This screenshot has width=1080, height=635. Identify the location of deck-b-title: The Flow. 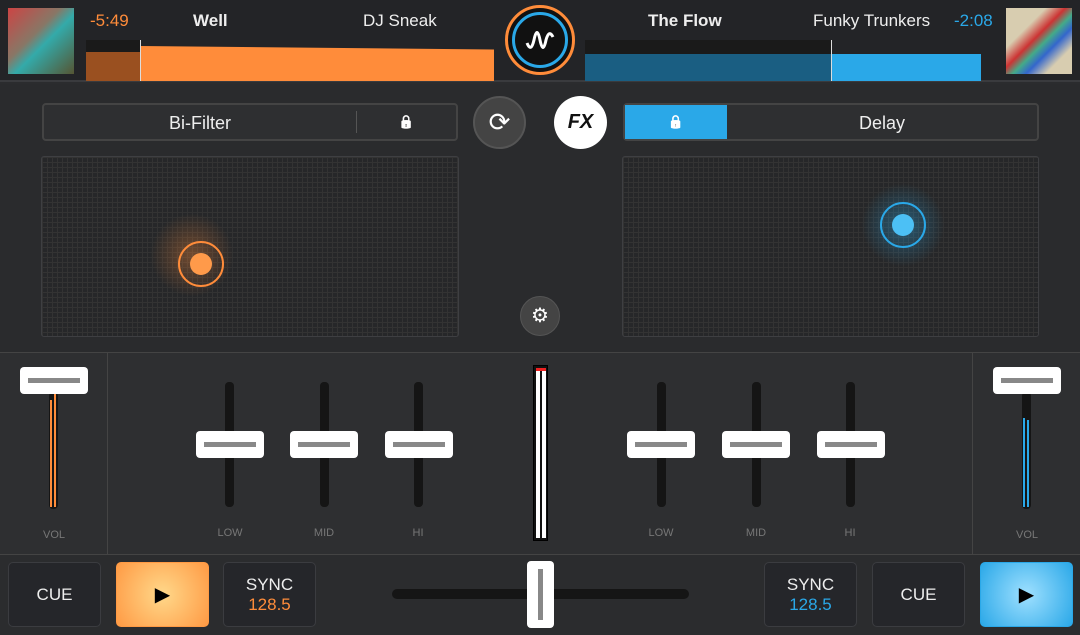
(685, 20).